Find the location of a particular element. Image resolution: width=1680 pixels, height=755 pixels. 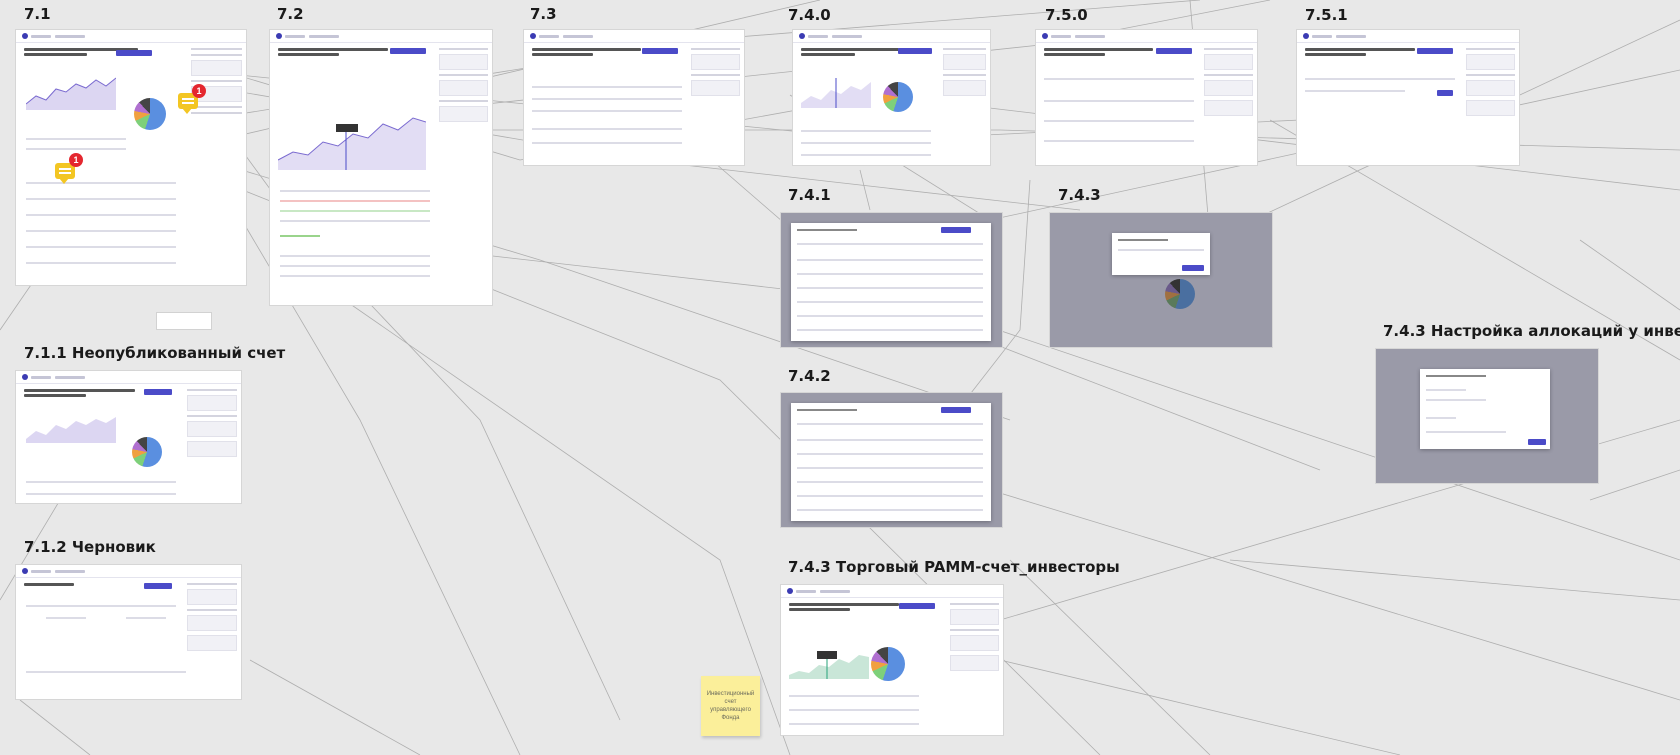

frame-label-7-4-3-pamm: 7.4.3 Торговый PAMM-счет_инвесторы is located at coordinates (954, 567).